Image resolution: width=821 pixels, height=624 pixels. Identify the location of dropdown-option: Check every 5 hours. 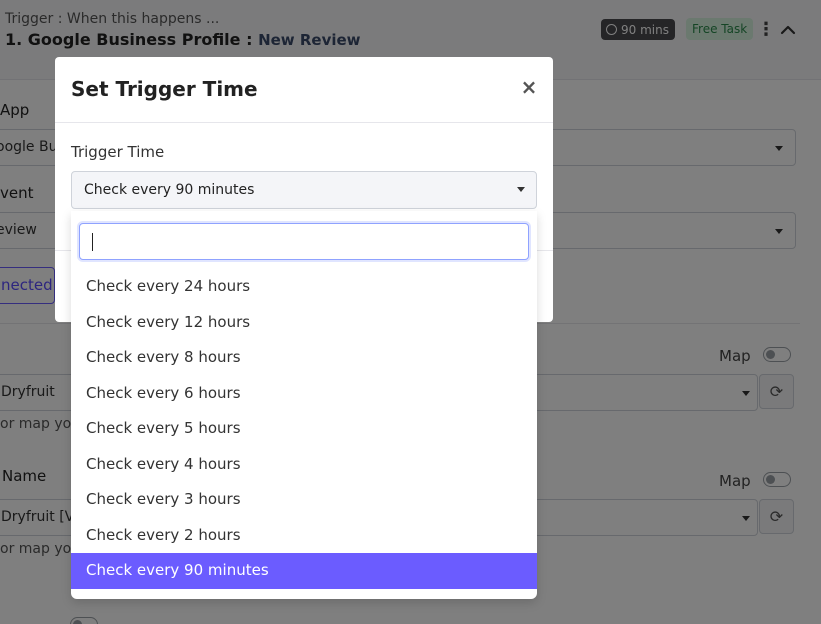
(304, 429).